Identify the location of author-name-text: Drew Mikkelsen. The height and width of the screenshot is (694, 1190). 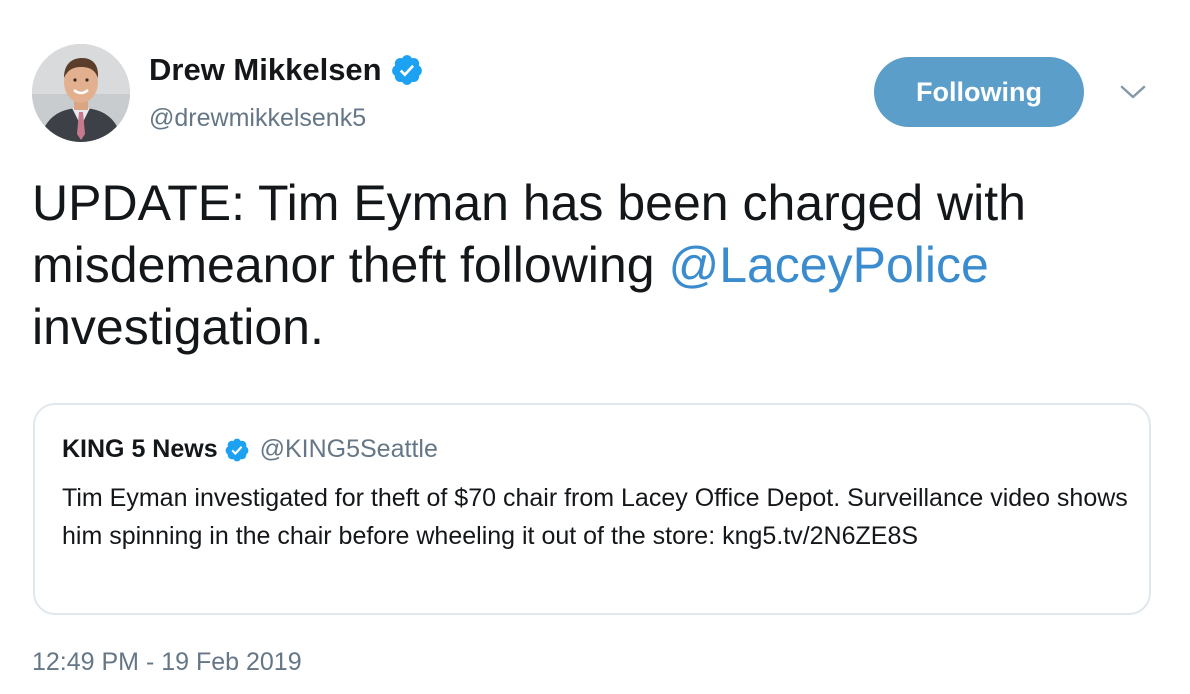
(265, 69).